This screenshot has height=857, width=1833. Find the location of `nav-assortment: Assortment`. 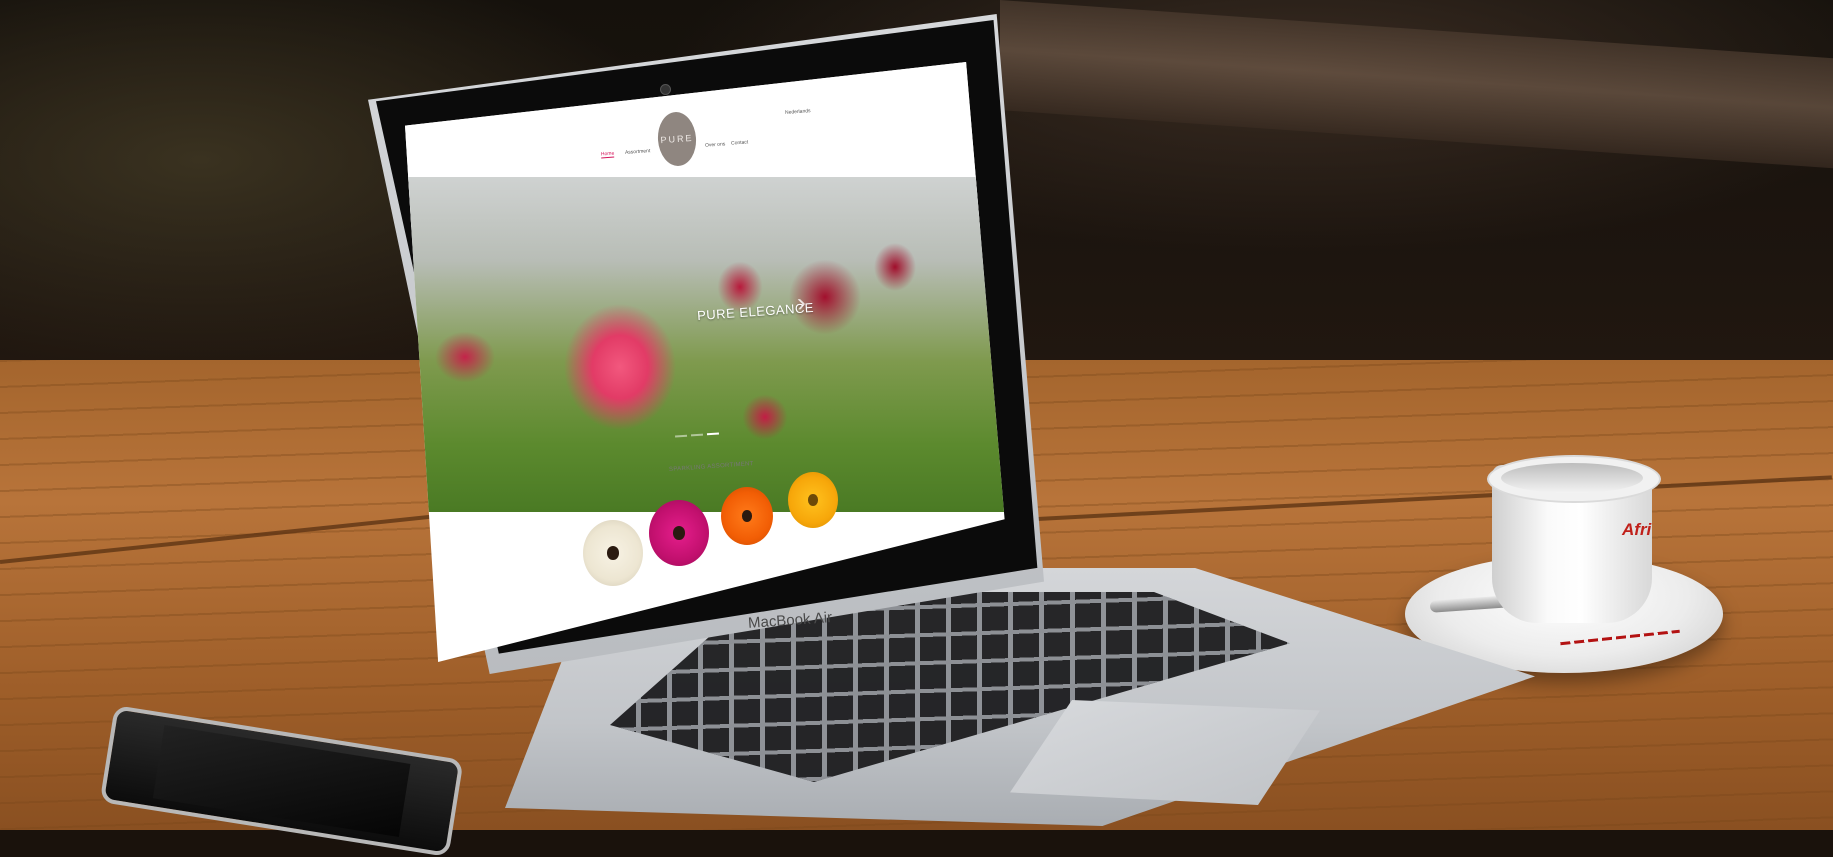

nav-assortment: Assortment is located at coordinates (638, 152).